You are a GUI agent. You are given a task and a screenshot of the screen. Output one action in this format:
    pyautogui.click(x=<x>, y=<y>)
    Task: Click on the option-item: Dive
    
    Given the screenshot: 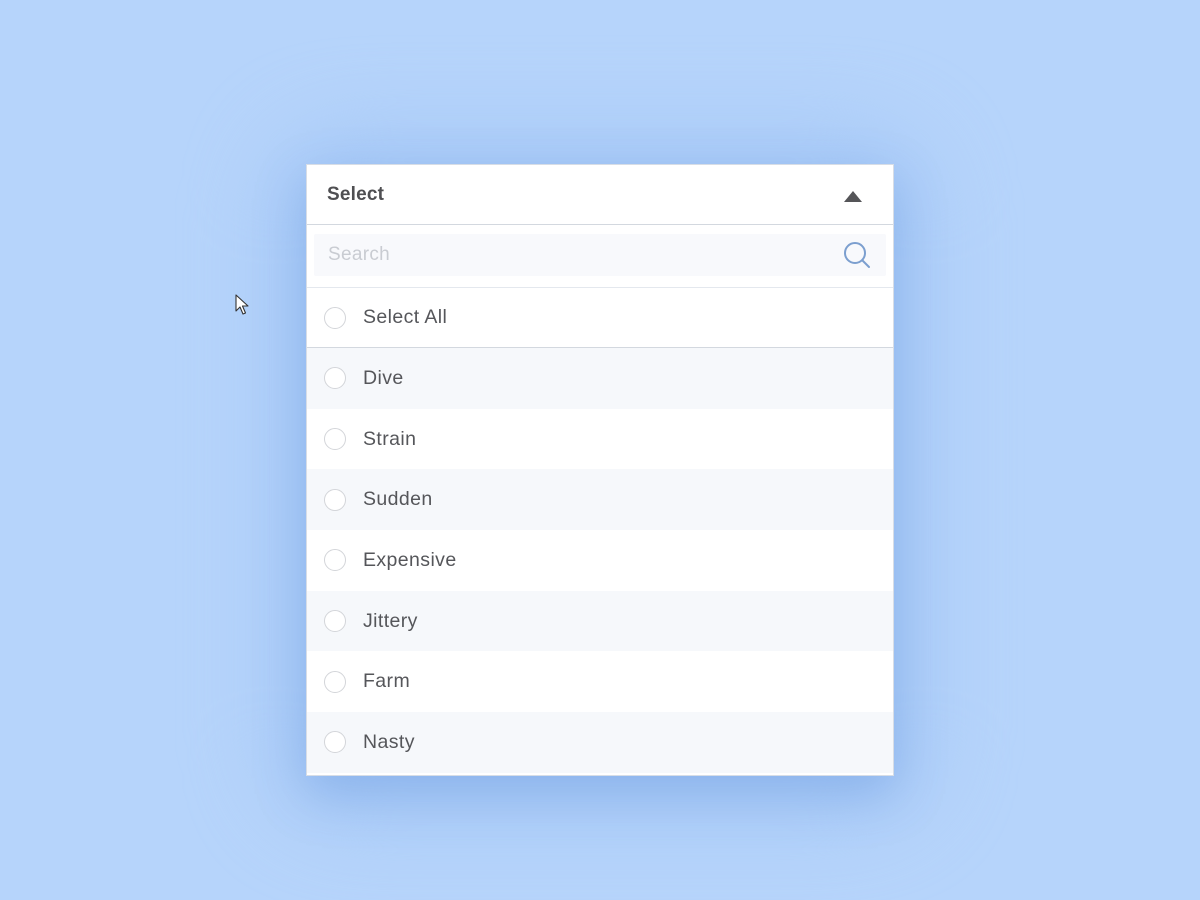 What is the action you would take?
    pyautogui.click(x=600, y=378)
    